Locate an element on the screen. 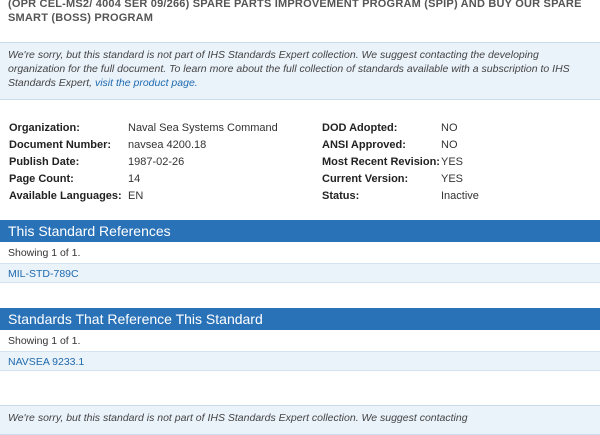  detail-label: Page Count: is located at coordinates (41, 179).